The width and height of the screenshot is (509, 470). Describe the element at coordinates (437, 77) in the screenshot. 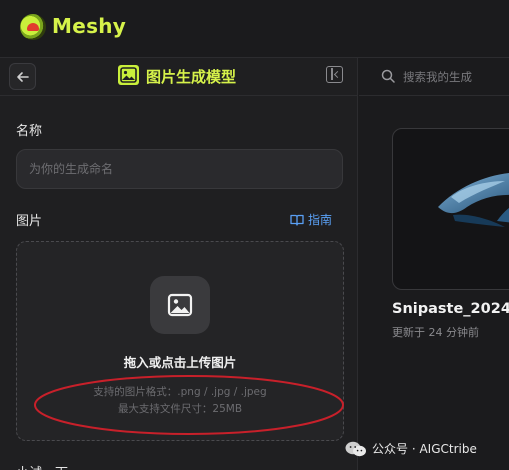

I see `search-placeholder: 搜索我的生成` at that location.